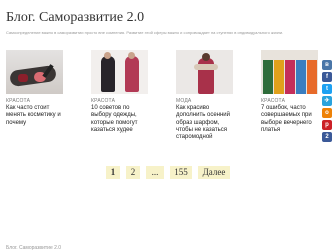  What do you see at coordinates (133, 172) in the screenshot?
I see `page-link-2: 2` at bounding box center [133, 172].